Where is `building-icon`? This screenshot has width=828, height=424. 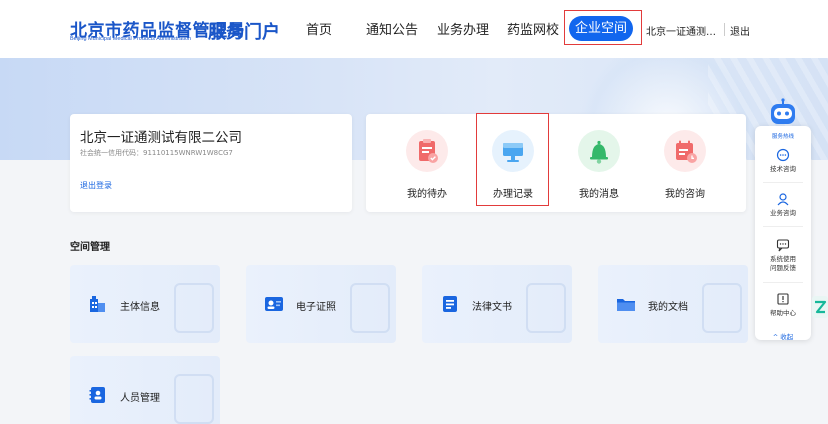
building-icon is located at coordinates (98, 304).